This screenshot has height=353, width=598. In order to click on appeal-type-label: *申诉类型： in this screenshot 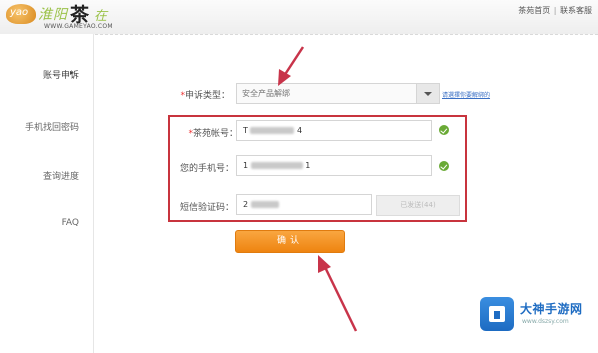, I will do `click(205, 96)`.